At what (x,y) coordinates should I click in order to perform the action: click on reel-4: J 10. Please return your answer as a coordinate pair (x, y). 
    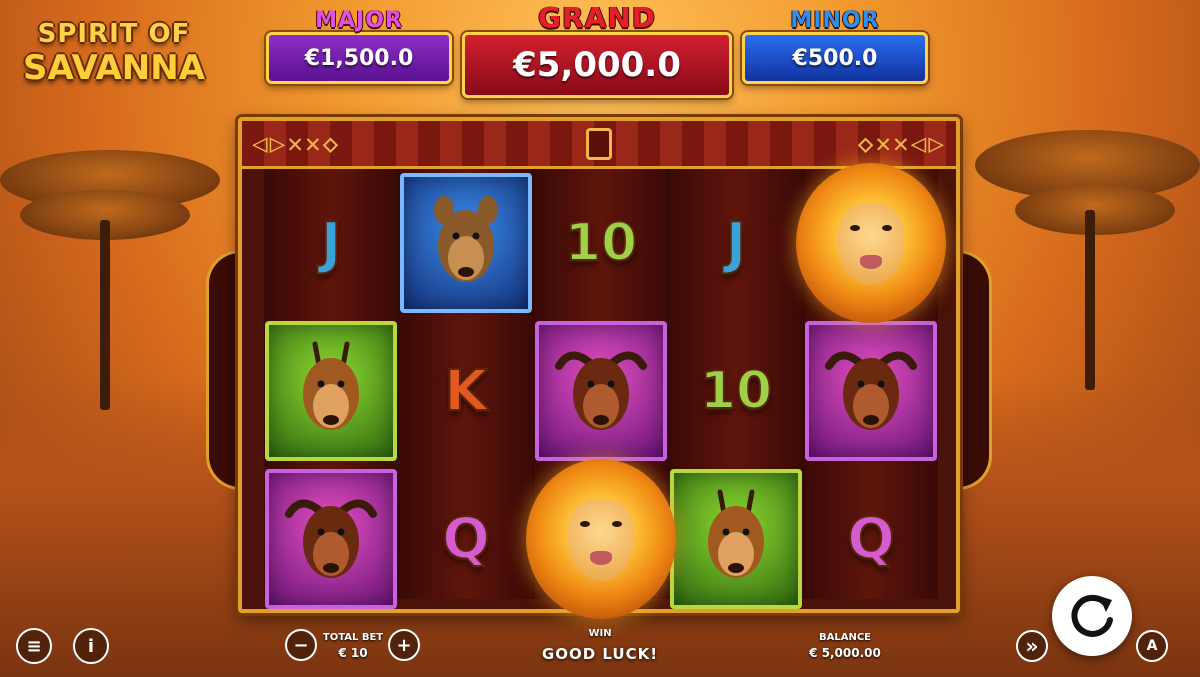
    Looking at the image, I should click on (736, 389).